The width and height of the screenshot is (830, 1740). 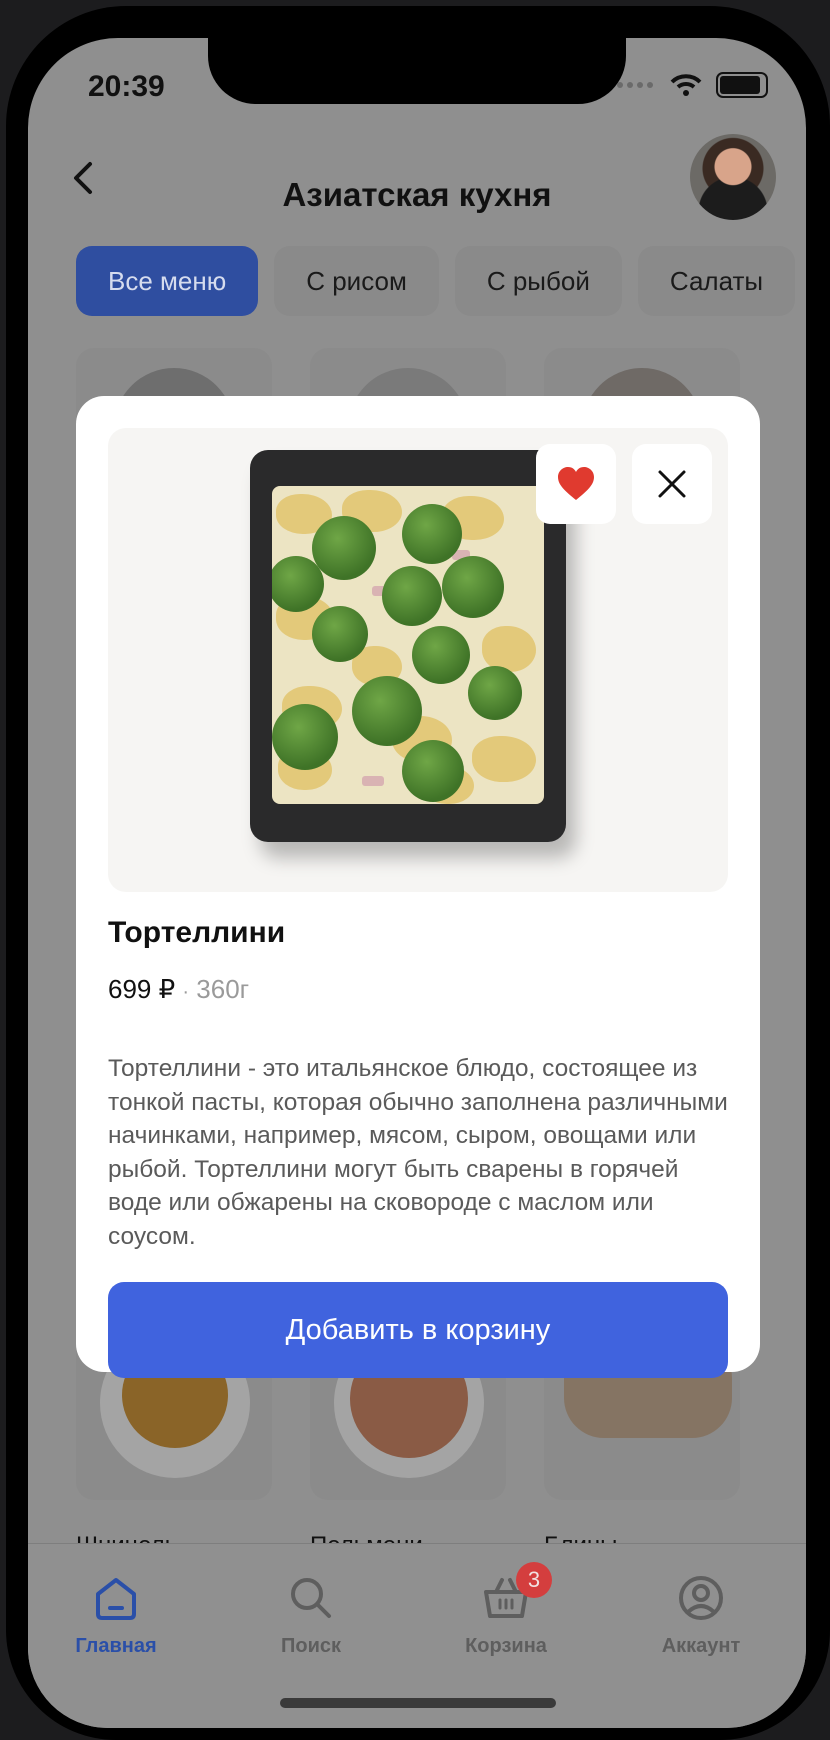 I want to click on category-chips: Все меню С рисом С рыбой Салаты, so click(x=436, y=281).